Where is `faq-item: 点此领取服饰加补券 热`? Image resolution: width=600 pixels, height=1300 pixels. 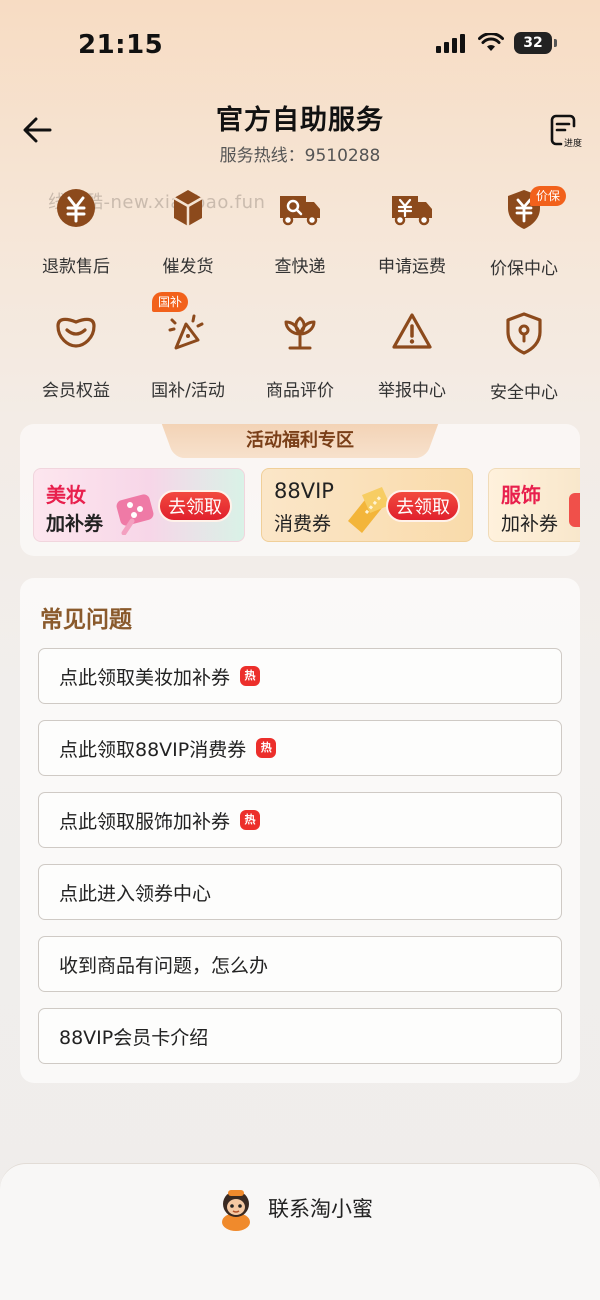 faq-item: 点此领取服饰加补券 热 is located at coordinates (300, 820).